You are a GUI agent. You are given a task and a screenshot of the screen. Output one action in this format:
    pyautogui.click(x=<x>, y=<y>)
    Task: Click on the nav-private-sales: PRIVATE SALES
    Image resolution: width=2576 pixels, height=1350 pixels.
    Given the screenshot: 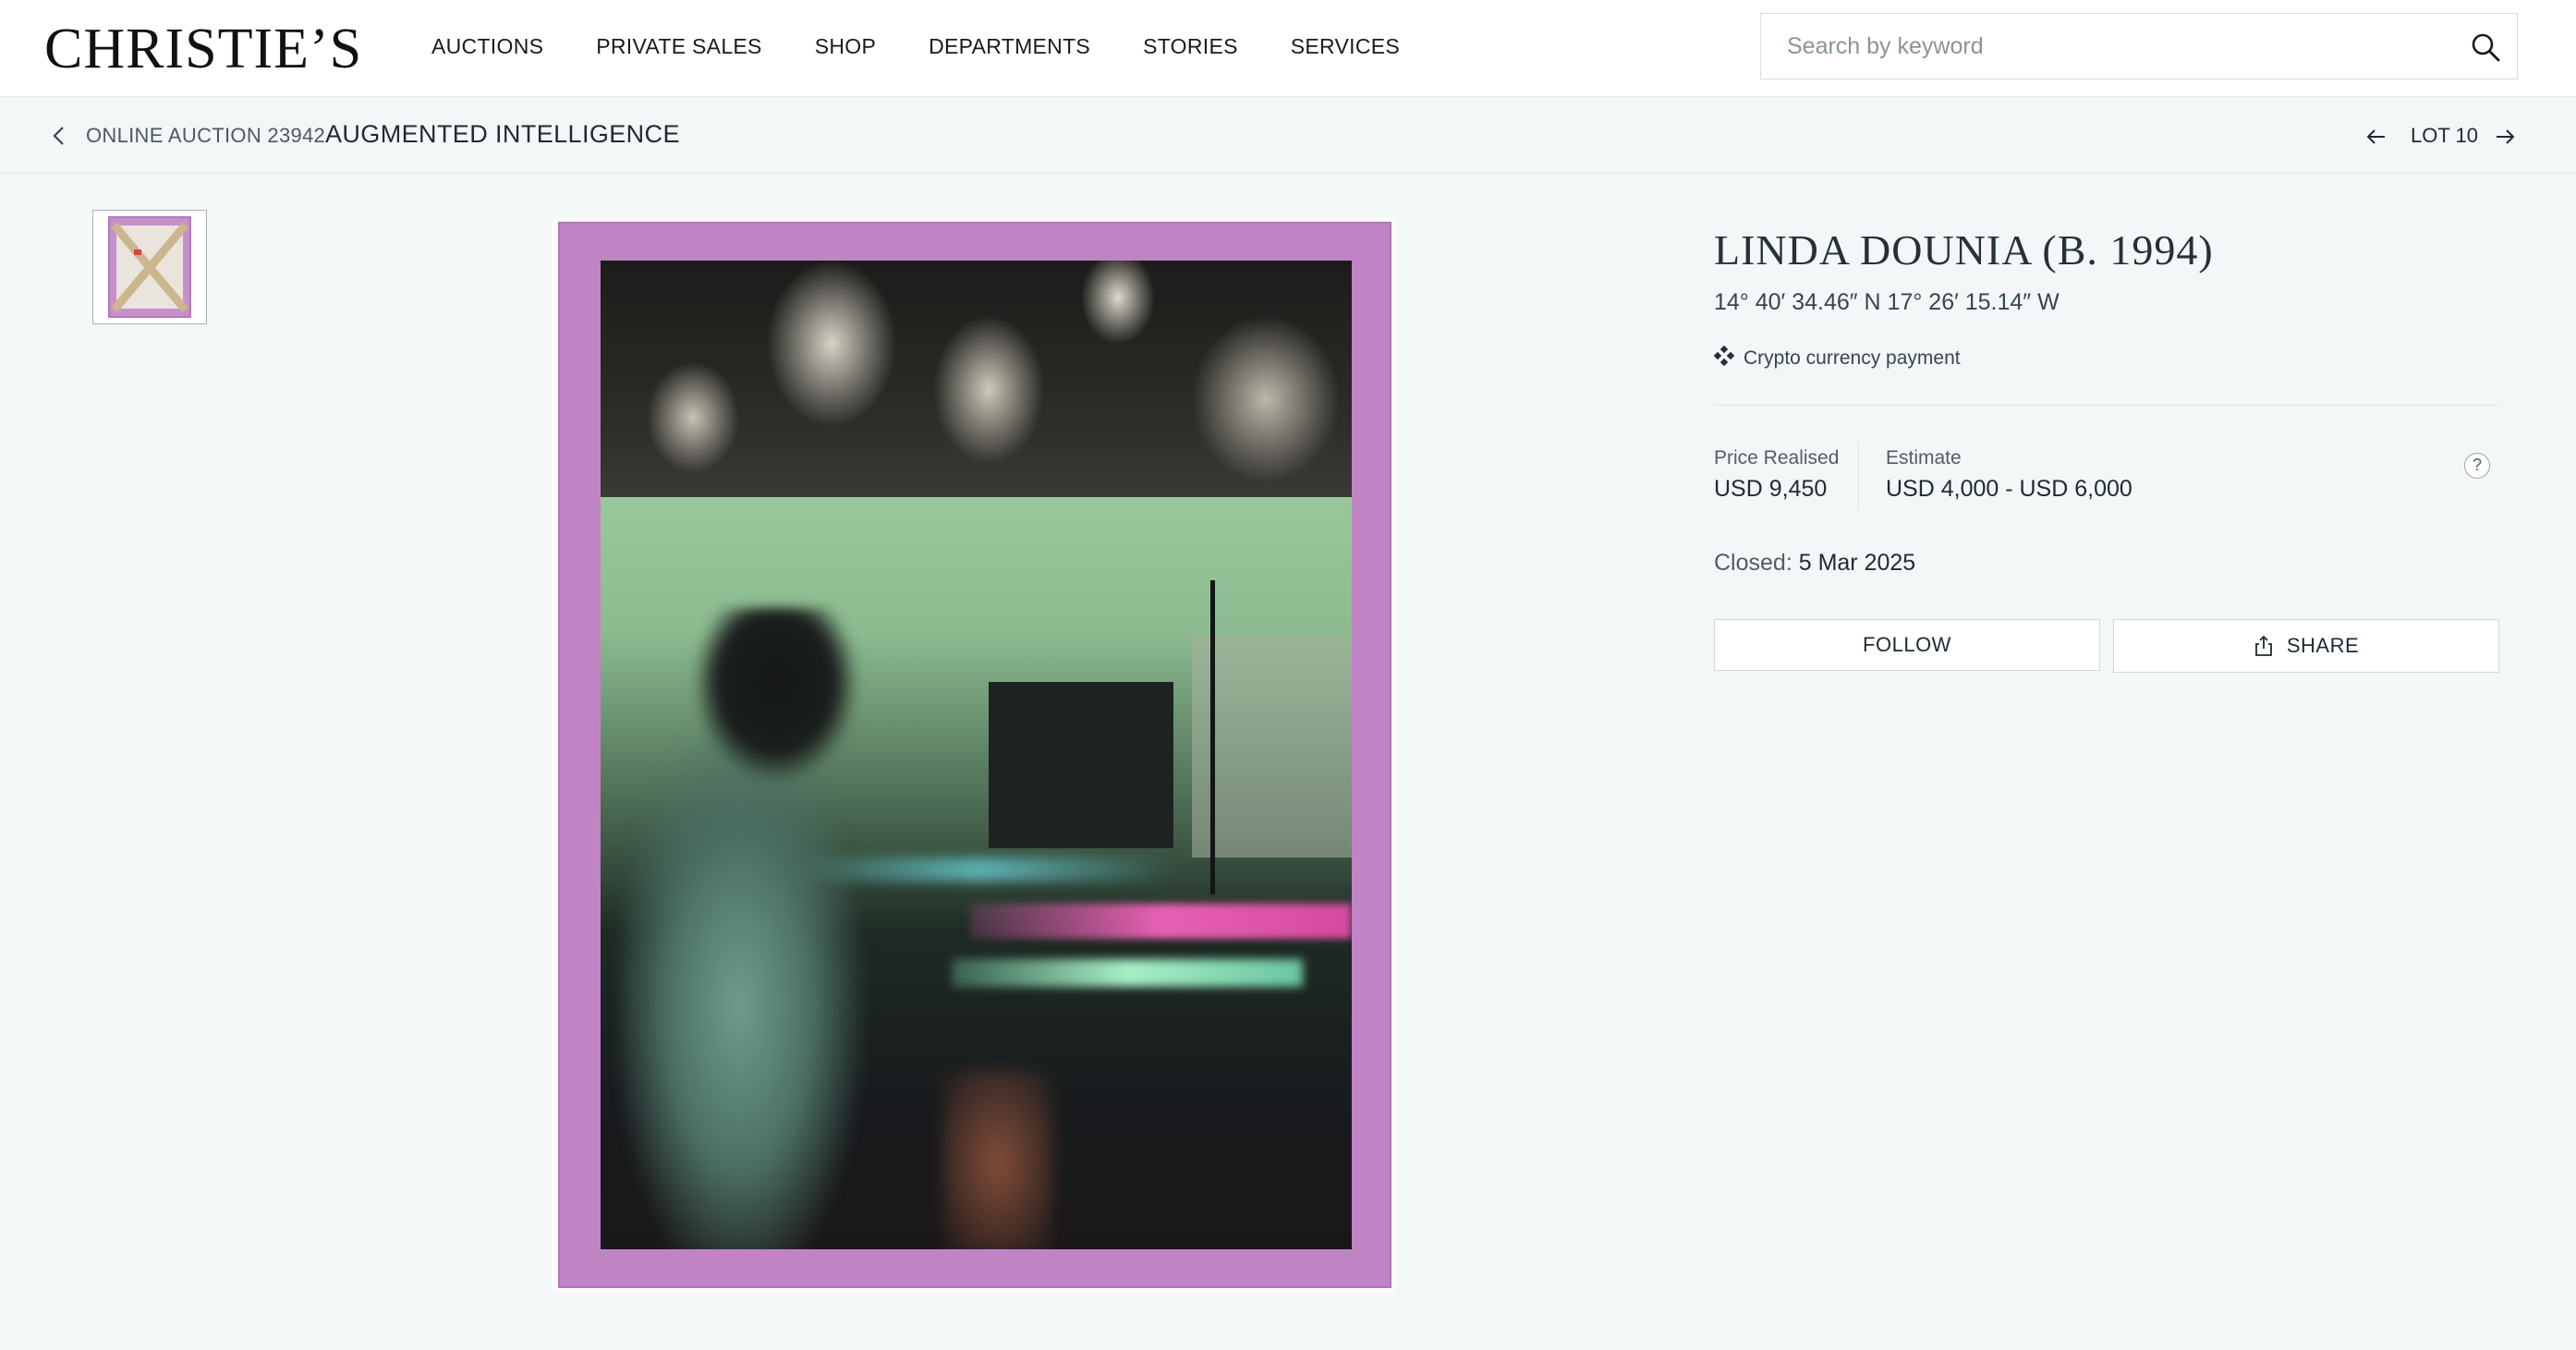 What is the action you would take?
    pyautogui.click(x=678, y=46)
    